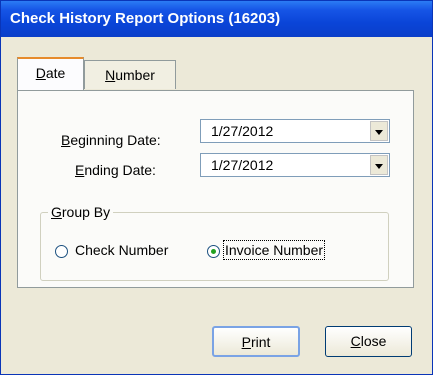  Describe the element at coordinates (274, 250) in the screenshot. I see `invoice-number-label: Invoice Number` at that location.